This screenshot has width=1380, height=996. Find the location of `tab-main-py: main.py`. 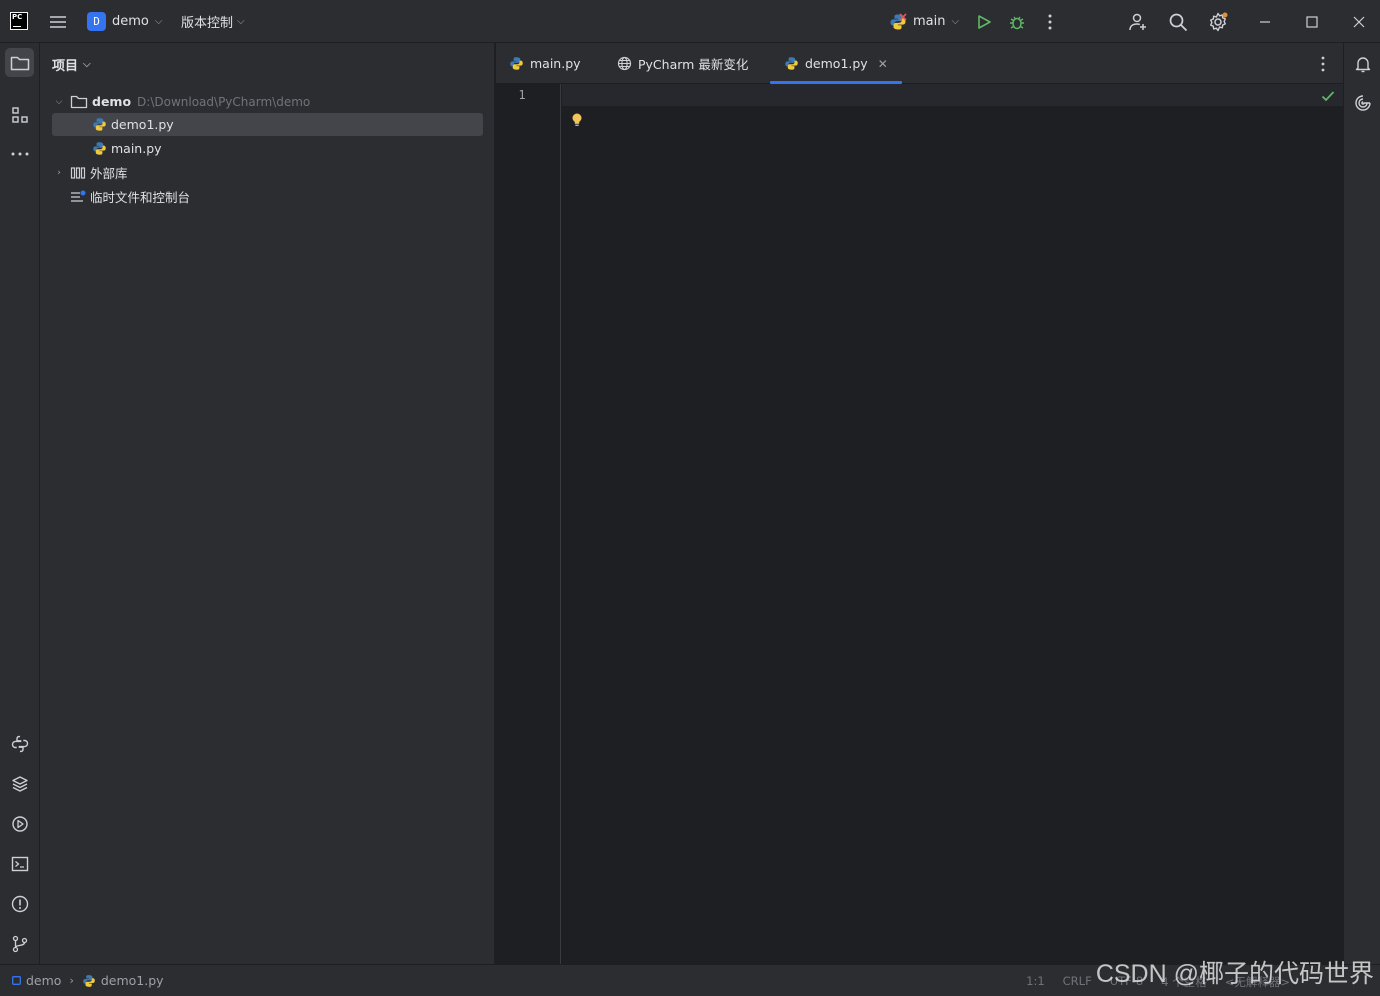

tab-main-py: main.py is located at coordinates (545, 63).